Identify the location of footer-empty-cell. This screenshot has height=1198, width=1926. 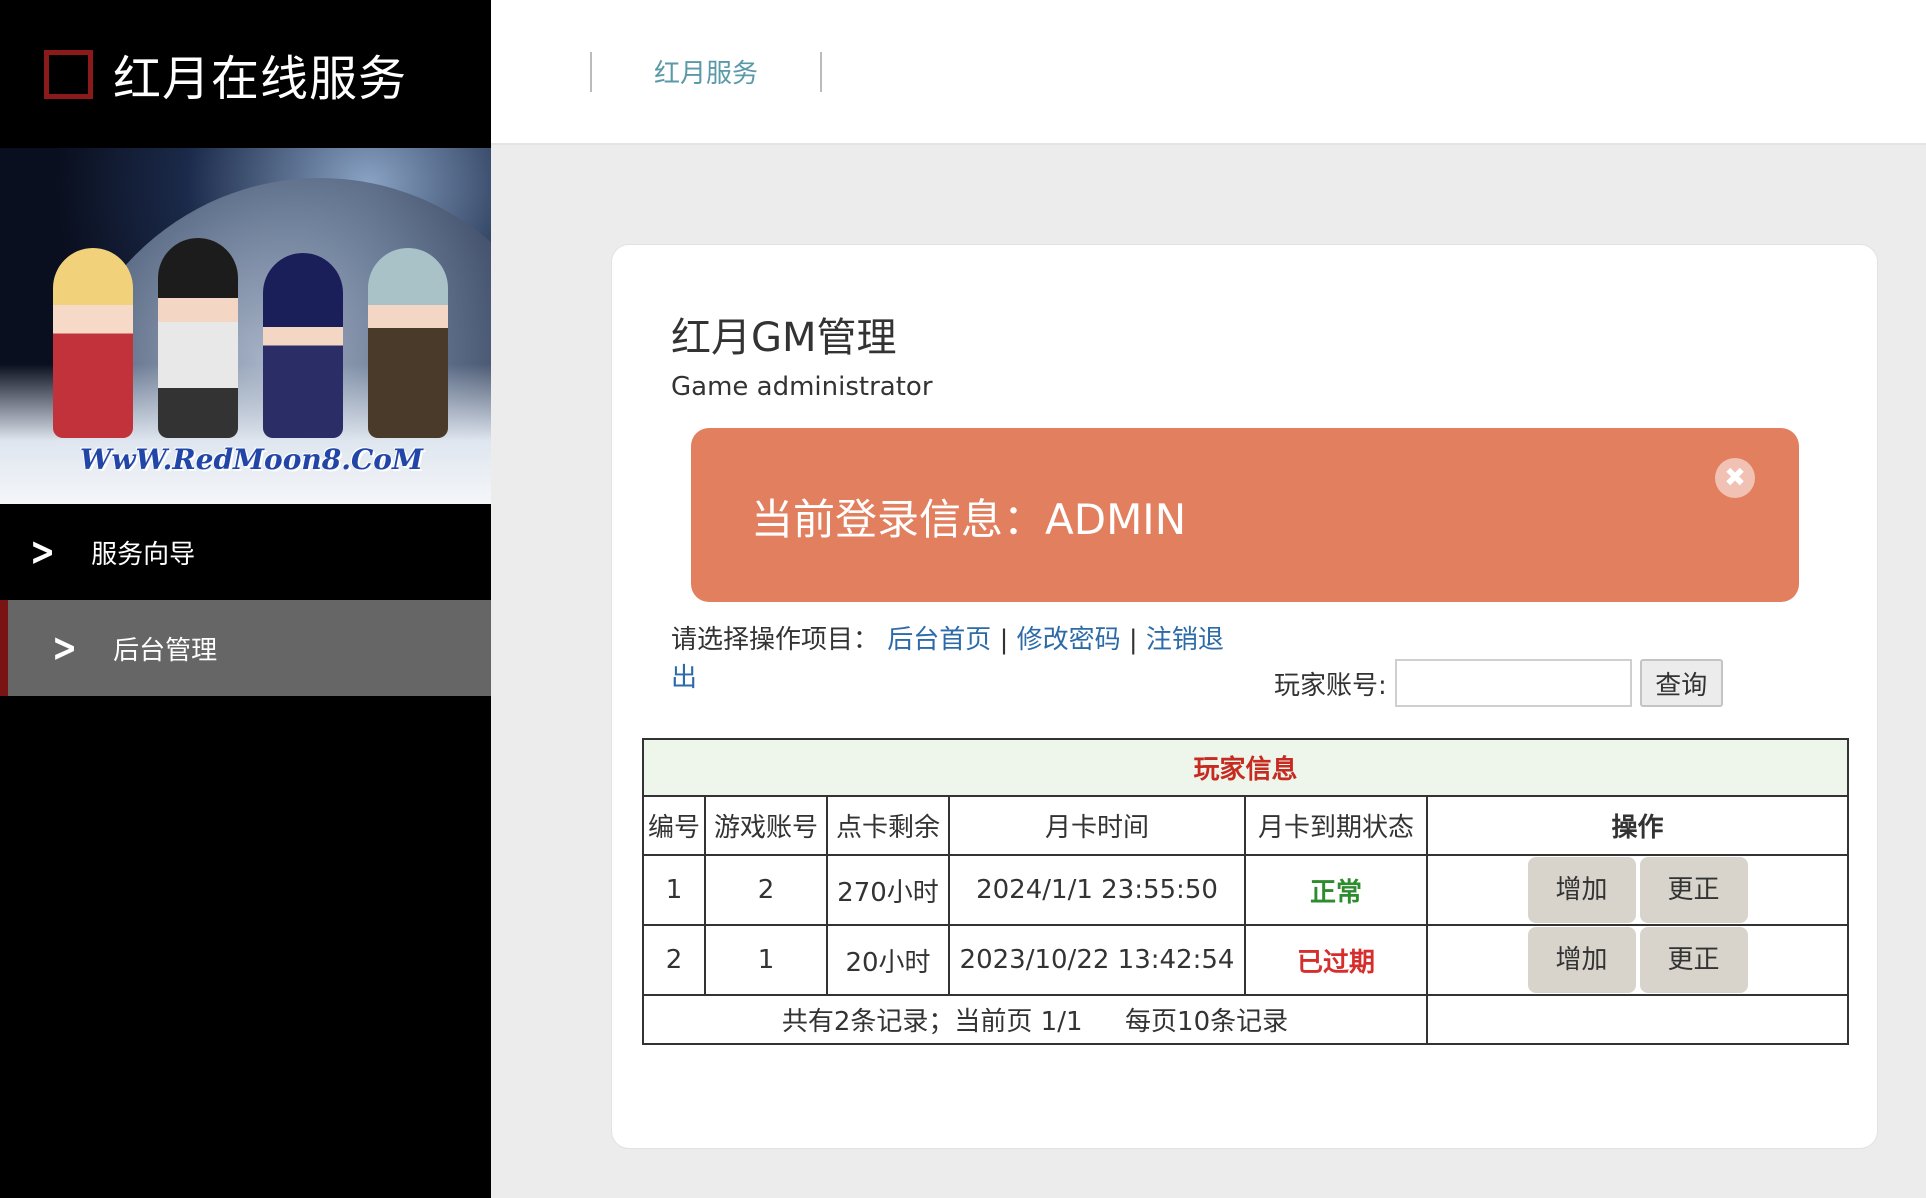
(1637, 1019).